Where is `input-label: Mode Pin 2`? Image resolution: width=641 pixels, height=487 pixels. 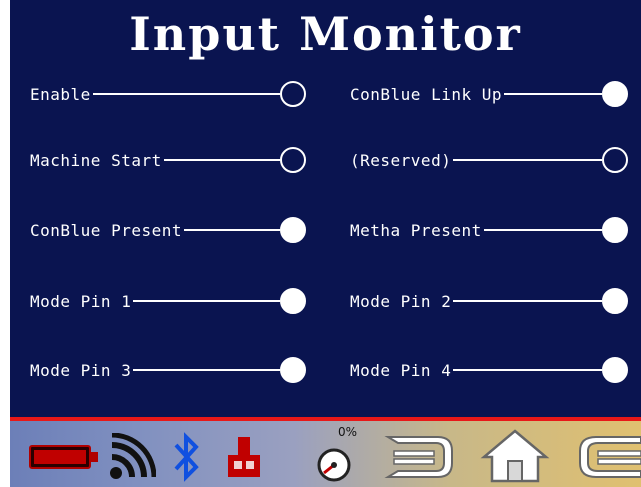 input-label: Mode Pin 2 is located at coordinates (401, 301).